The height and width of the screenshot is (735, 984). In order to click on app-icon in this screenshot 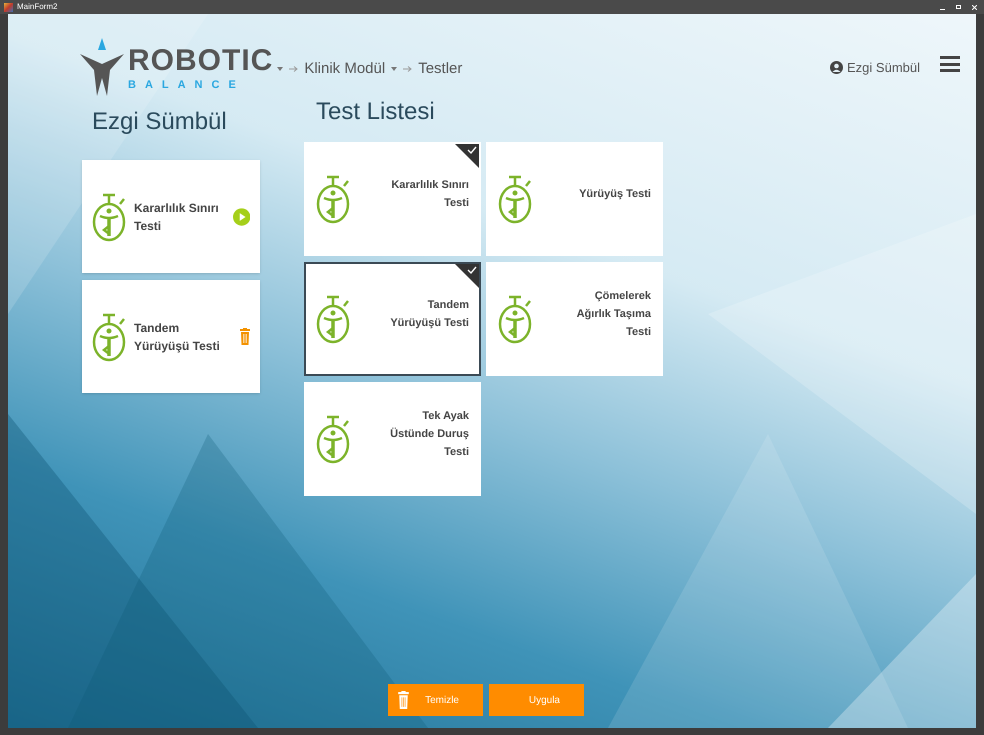, I will do `click(8, 7)`.